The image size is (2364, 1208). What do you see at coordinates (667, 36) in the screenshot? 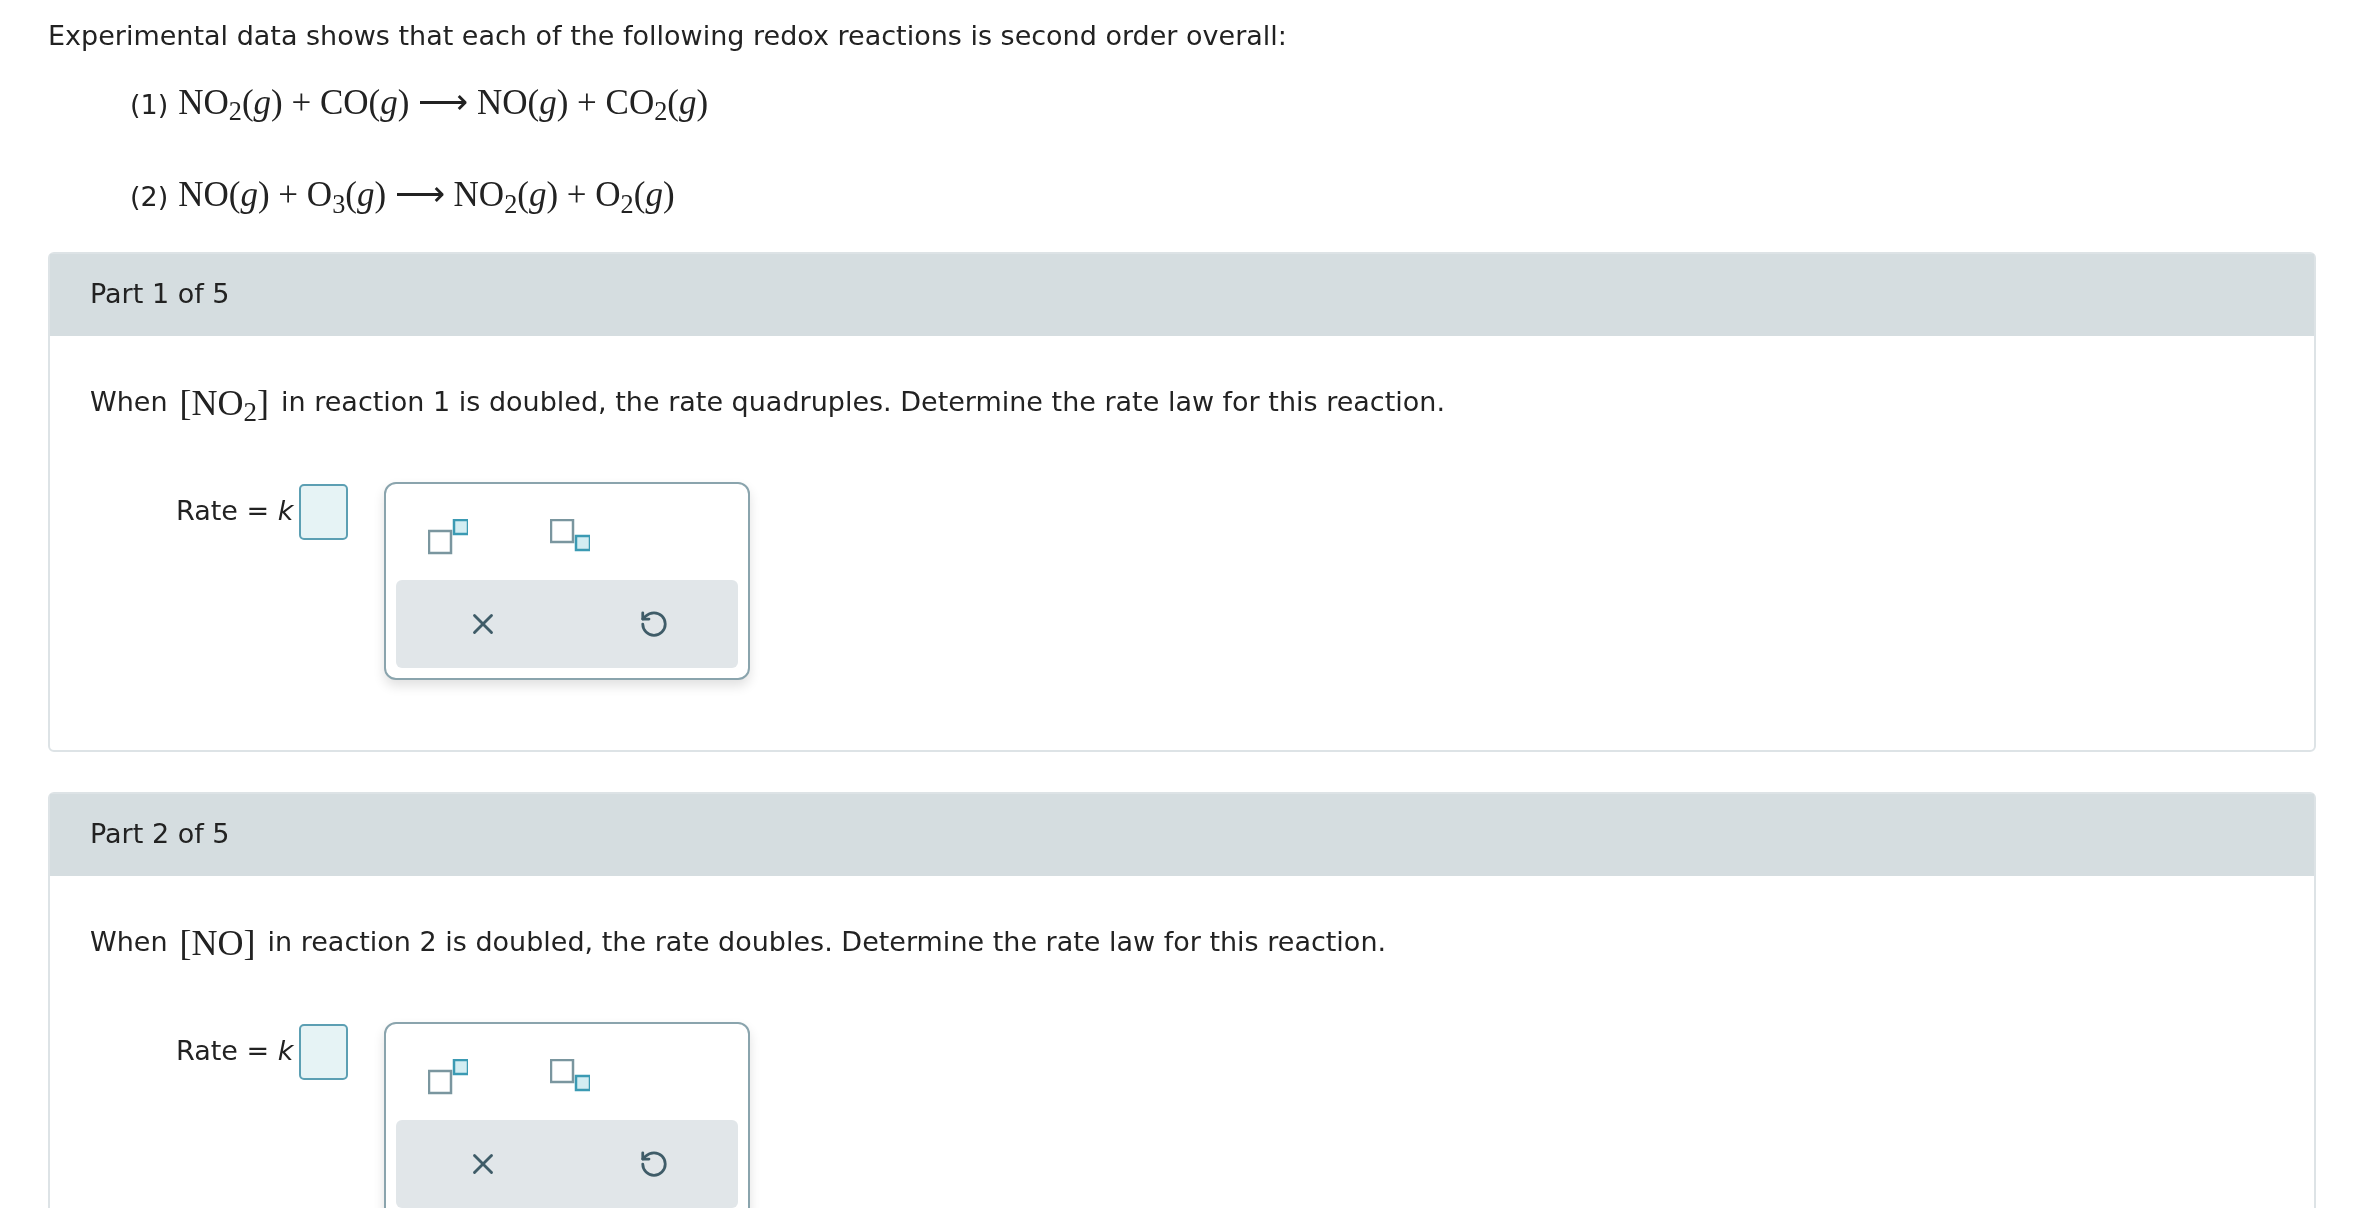
I see `intro-text: Experimental data shows that each of the following redox reactions is second order overall:` at bounding box center [667, 36].